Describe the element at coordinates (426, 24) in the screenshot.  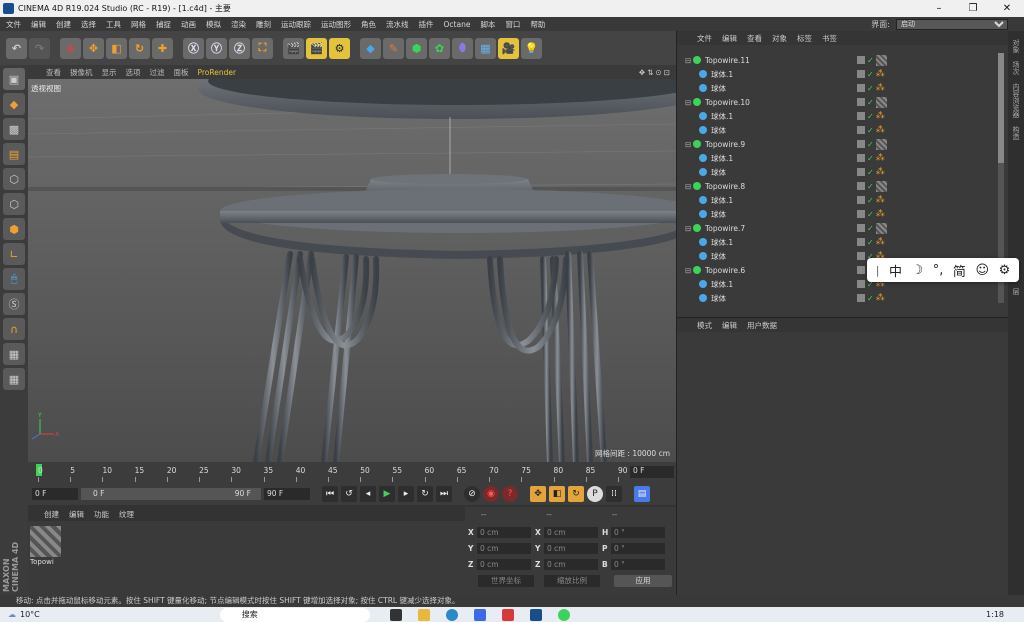
I see `menu-item-15: 插件` at that location.